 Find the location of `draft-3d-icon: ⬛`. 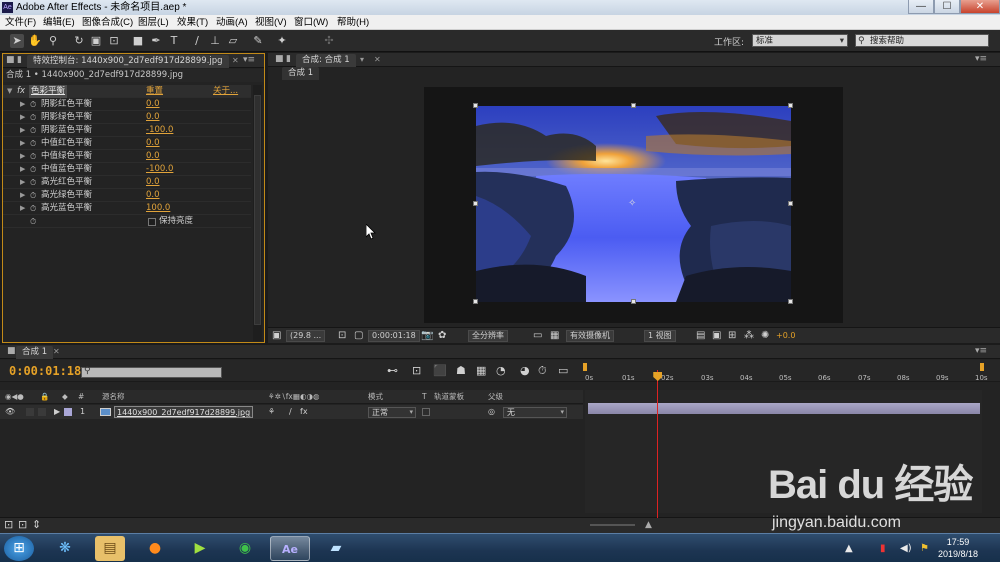

draft-3d-icon: ⬛ is located at coordinates (440, 371).